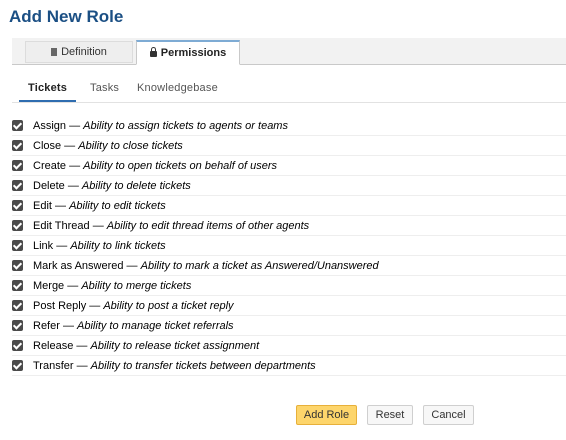  I want to click on tab-permissions-label: Permissions, so click(193, 53).